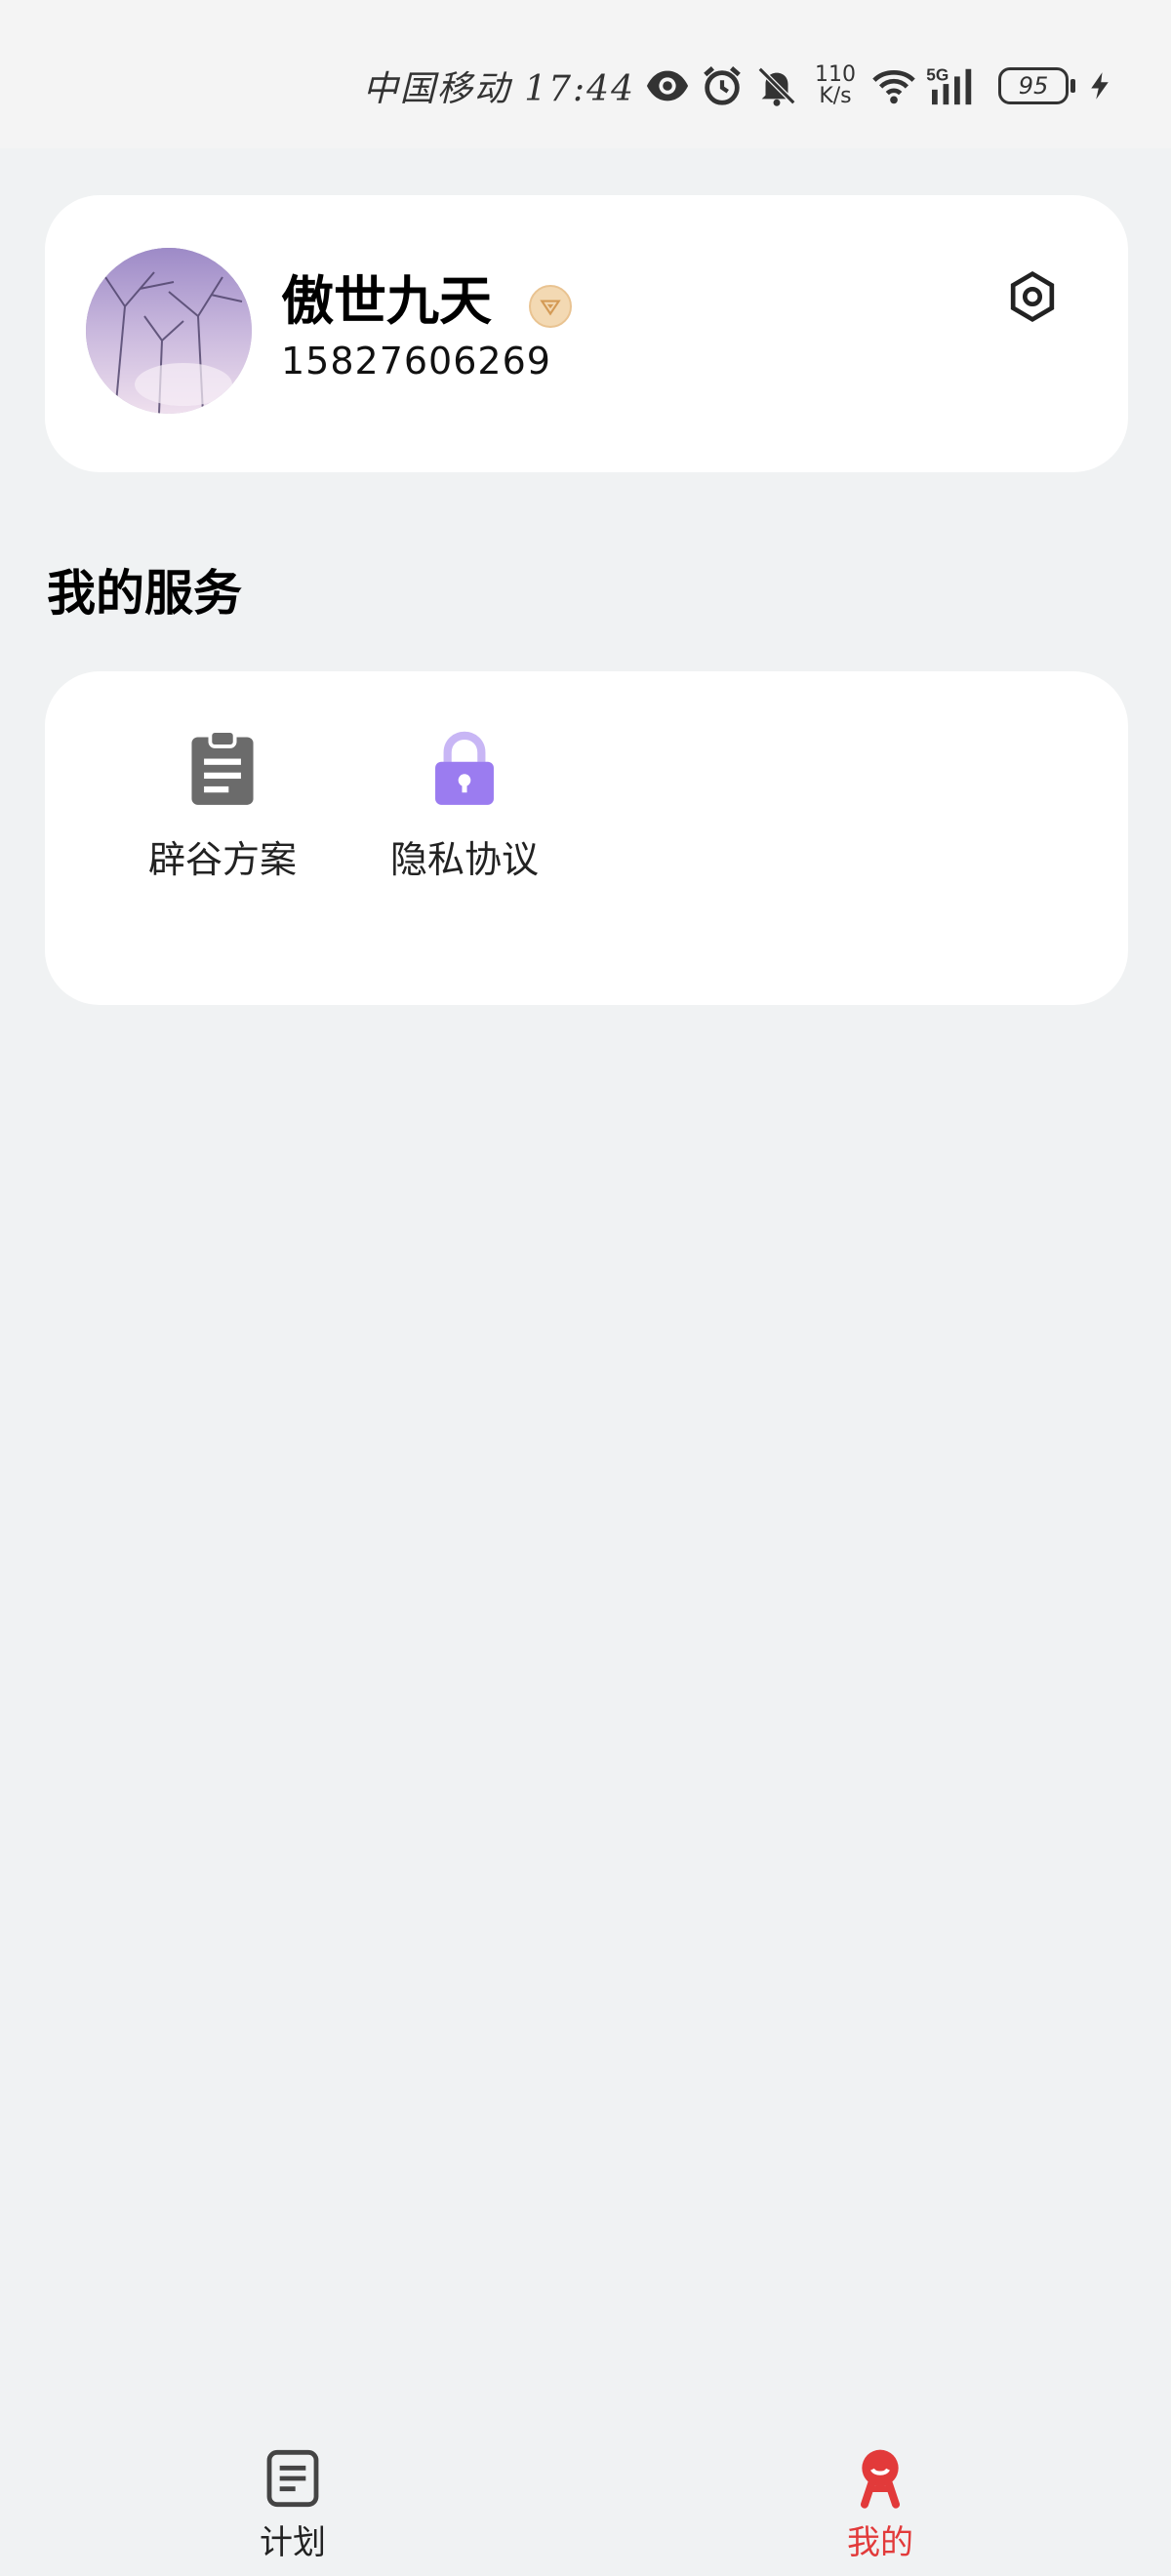  Describe the element at coordinates (1100, 86) in the screenshot. I see `charging-icon` at that location.